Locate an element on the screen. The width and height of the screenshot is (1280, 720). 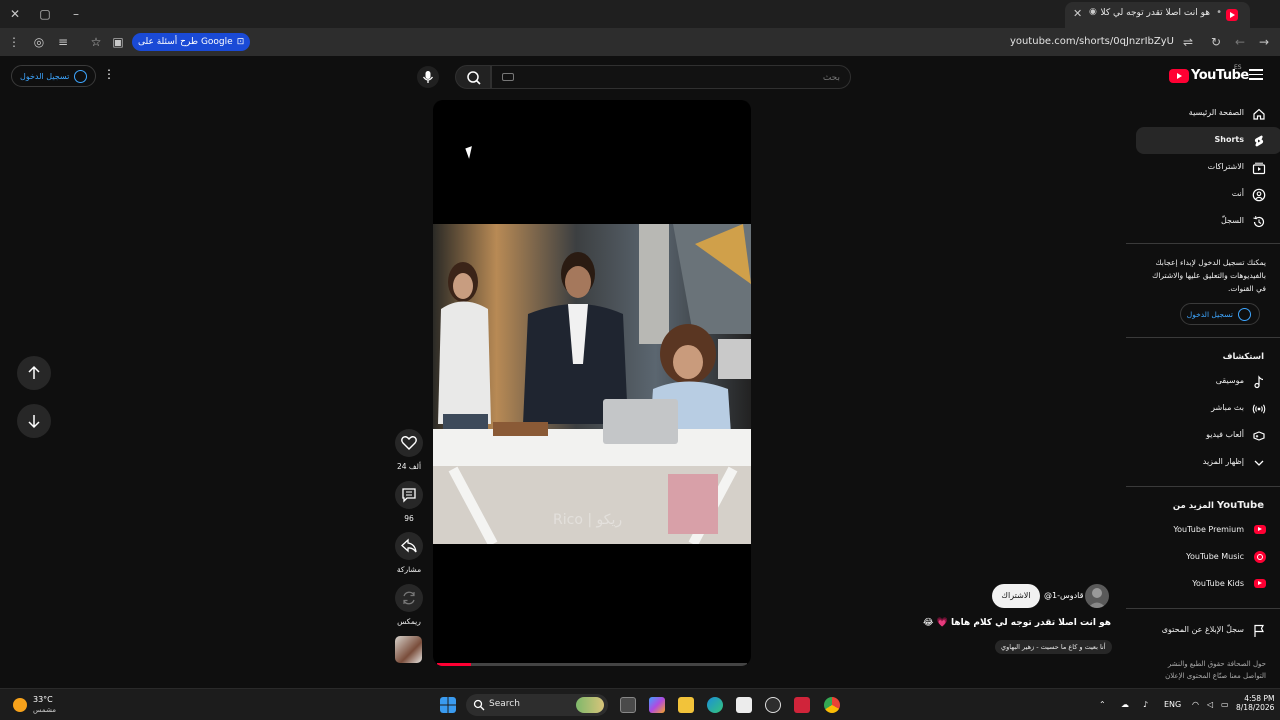
video-frame: Rico | ريكو is located at coordinates (592, 384).